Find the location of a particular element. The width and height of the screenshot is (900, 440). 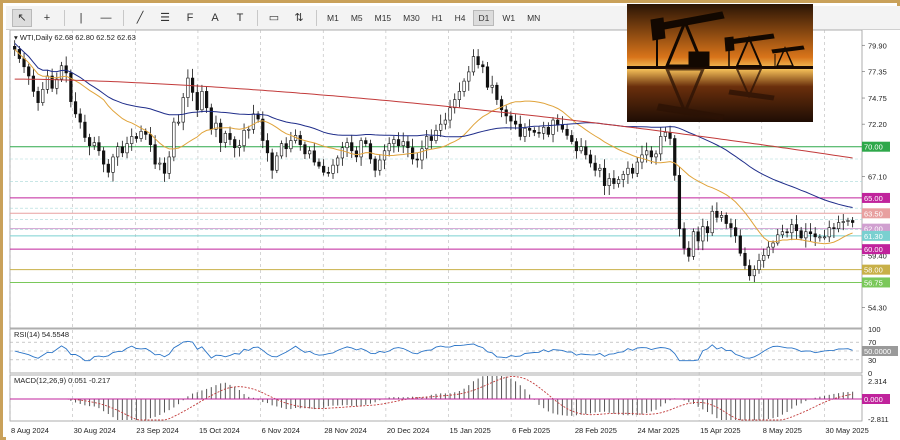

timeframe-mn: MN is located at coordinates (533, 18).